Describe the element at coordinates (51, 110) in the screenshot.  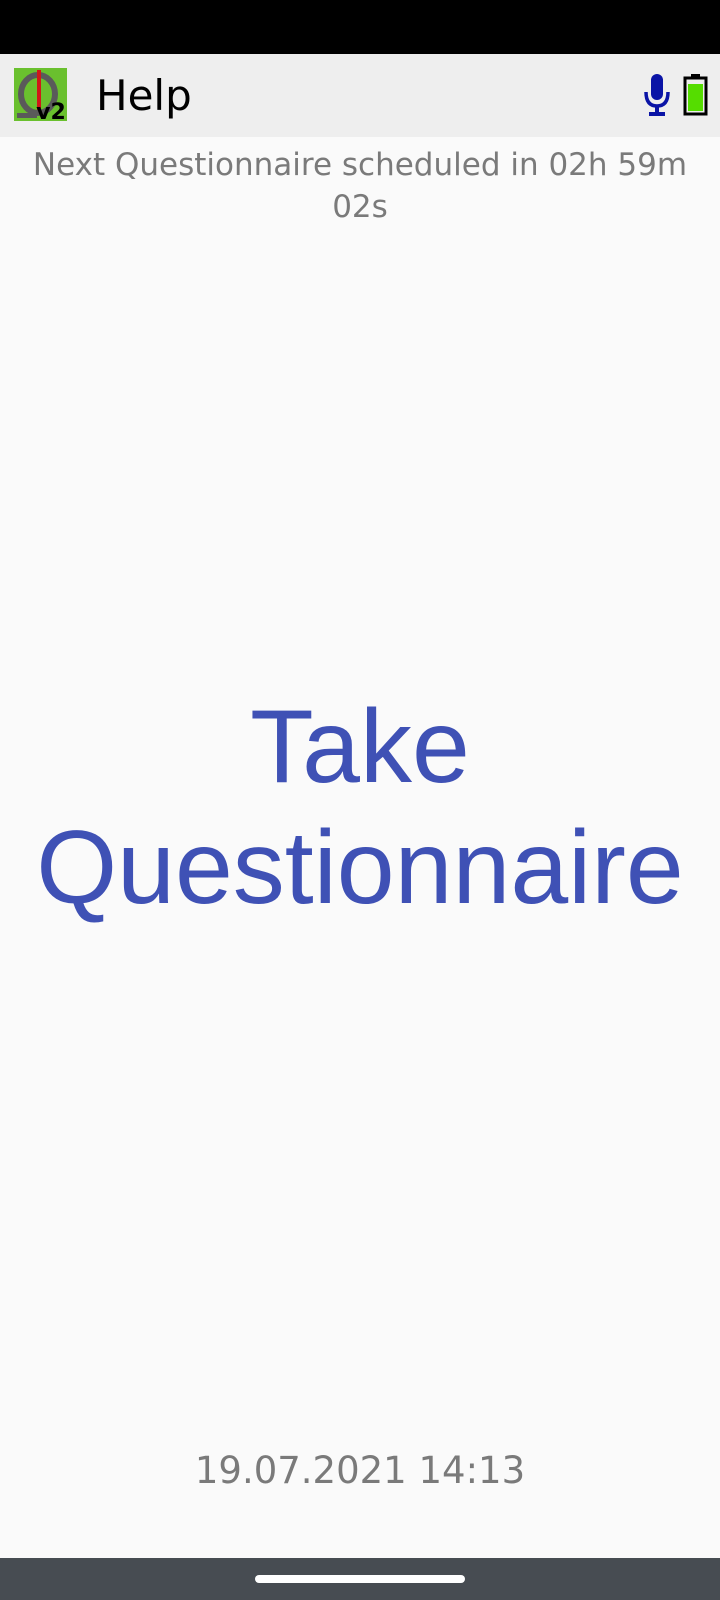
I see `app-logo-text: v2` at that location.